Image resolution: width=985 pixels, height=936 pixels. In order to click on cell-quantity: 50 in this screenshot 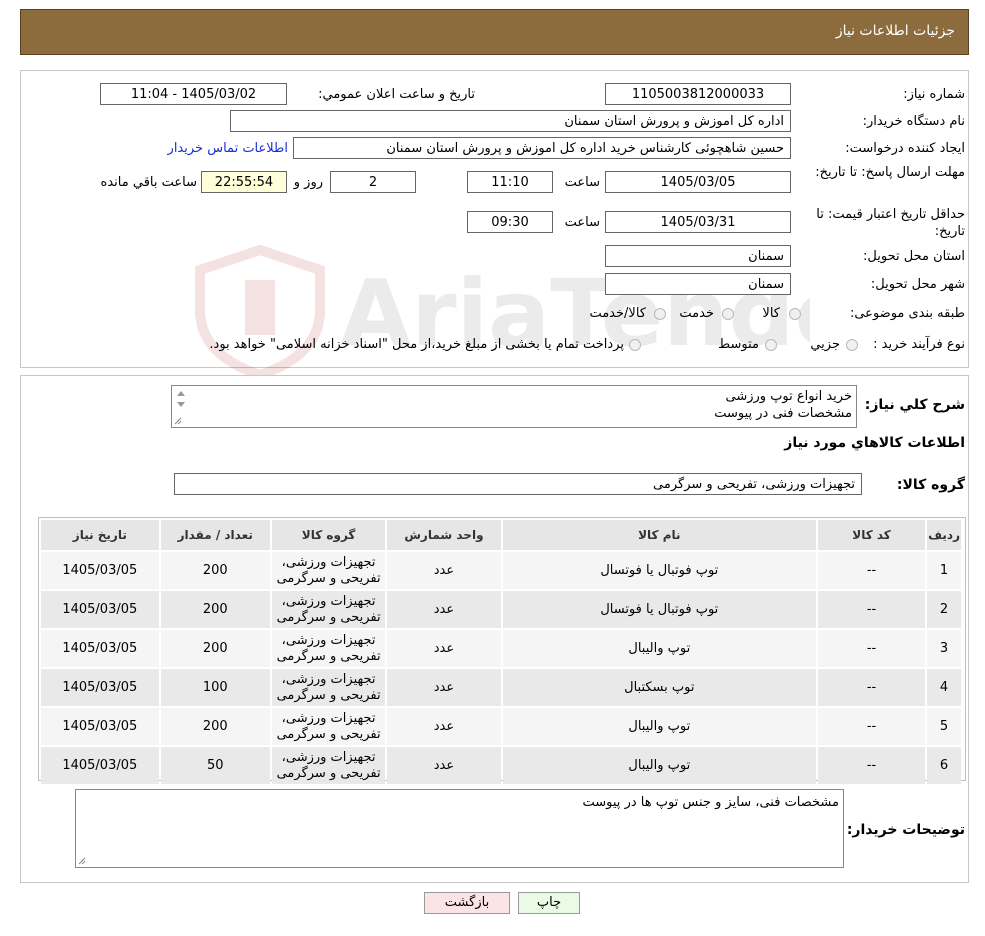, I will do `click(215, 765)`.